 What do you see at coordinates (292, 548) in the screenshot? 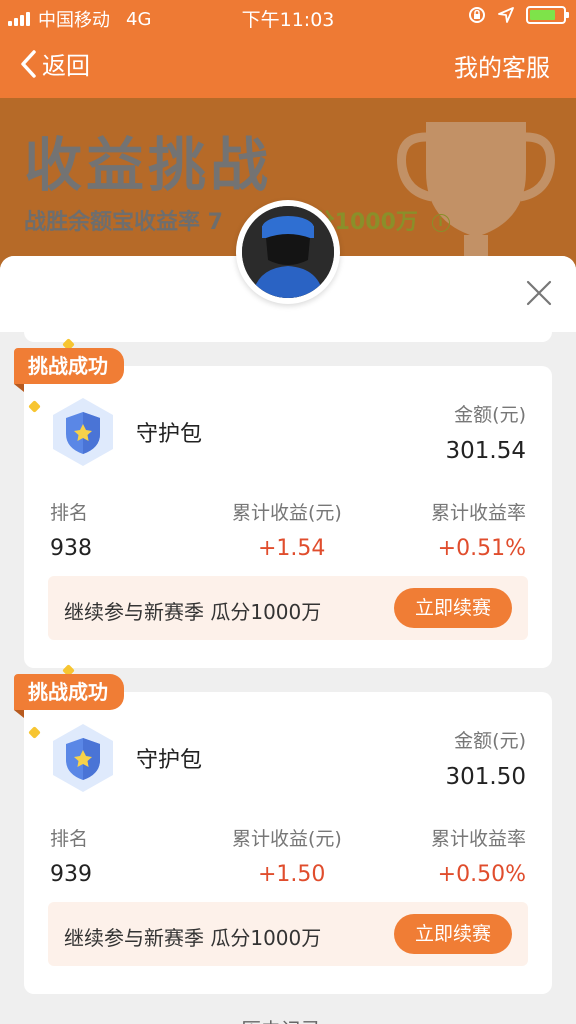
I see `gain-value: +1.54` at bounding box center [292, 548].